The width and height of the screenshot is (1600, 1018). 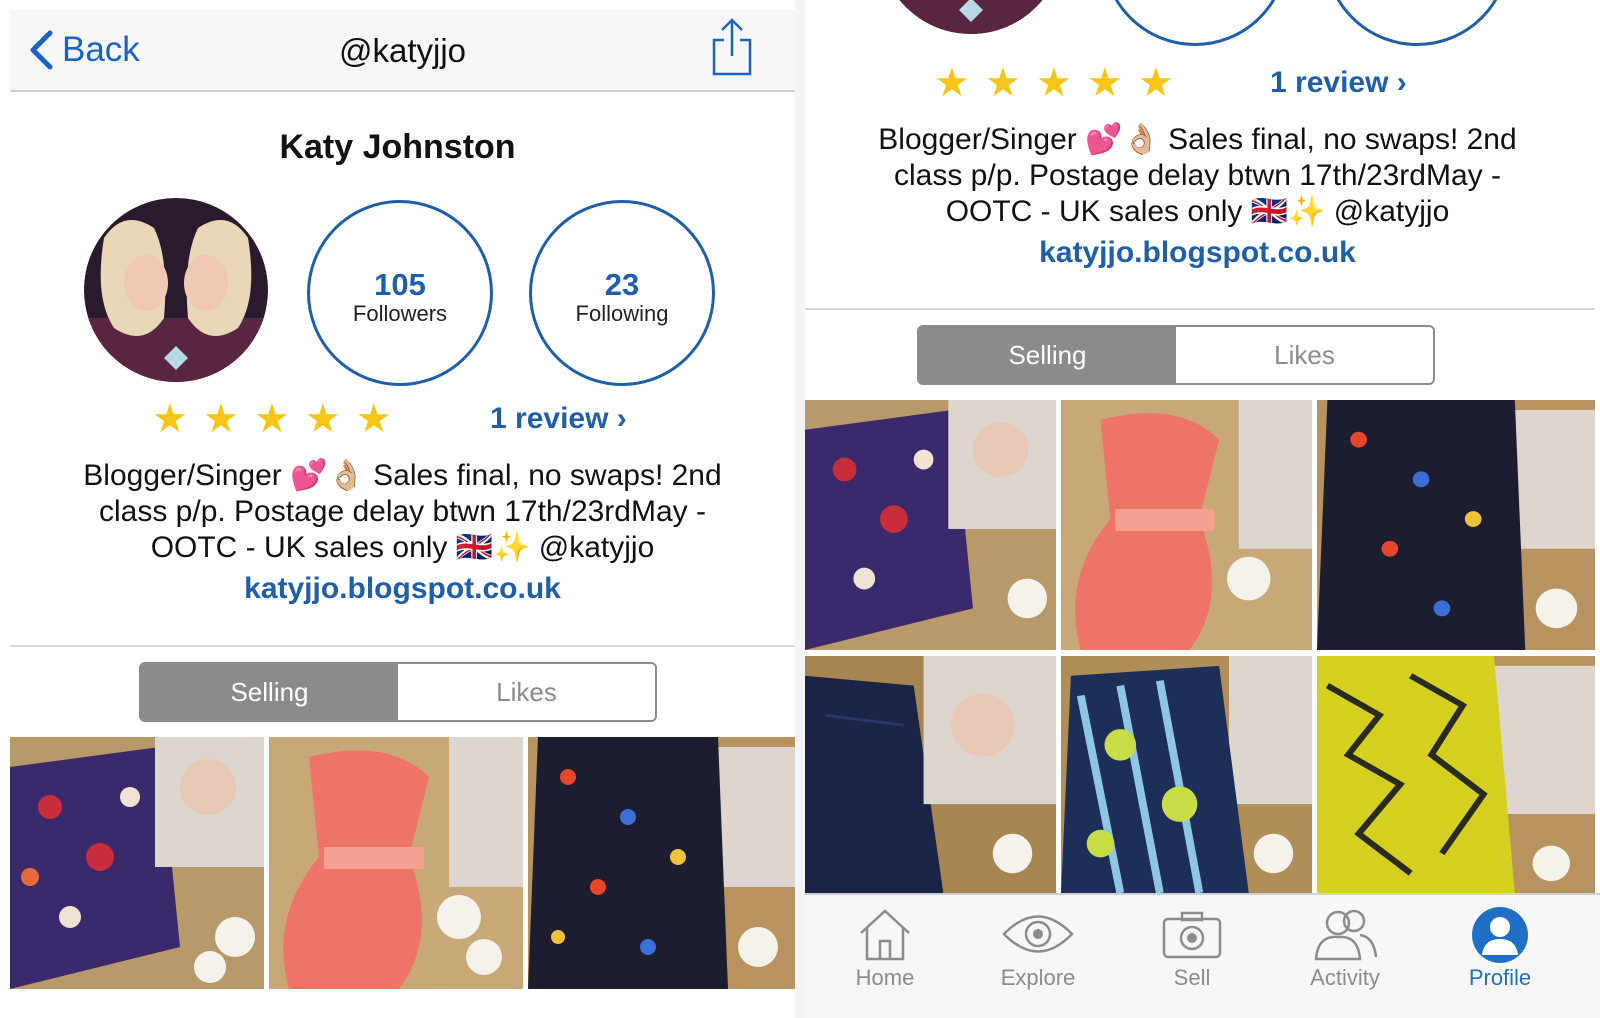 I want to click on tab-explore: Explore, so click(x=1038, y=950).